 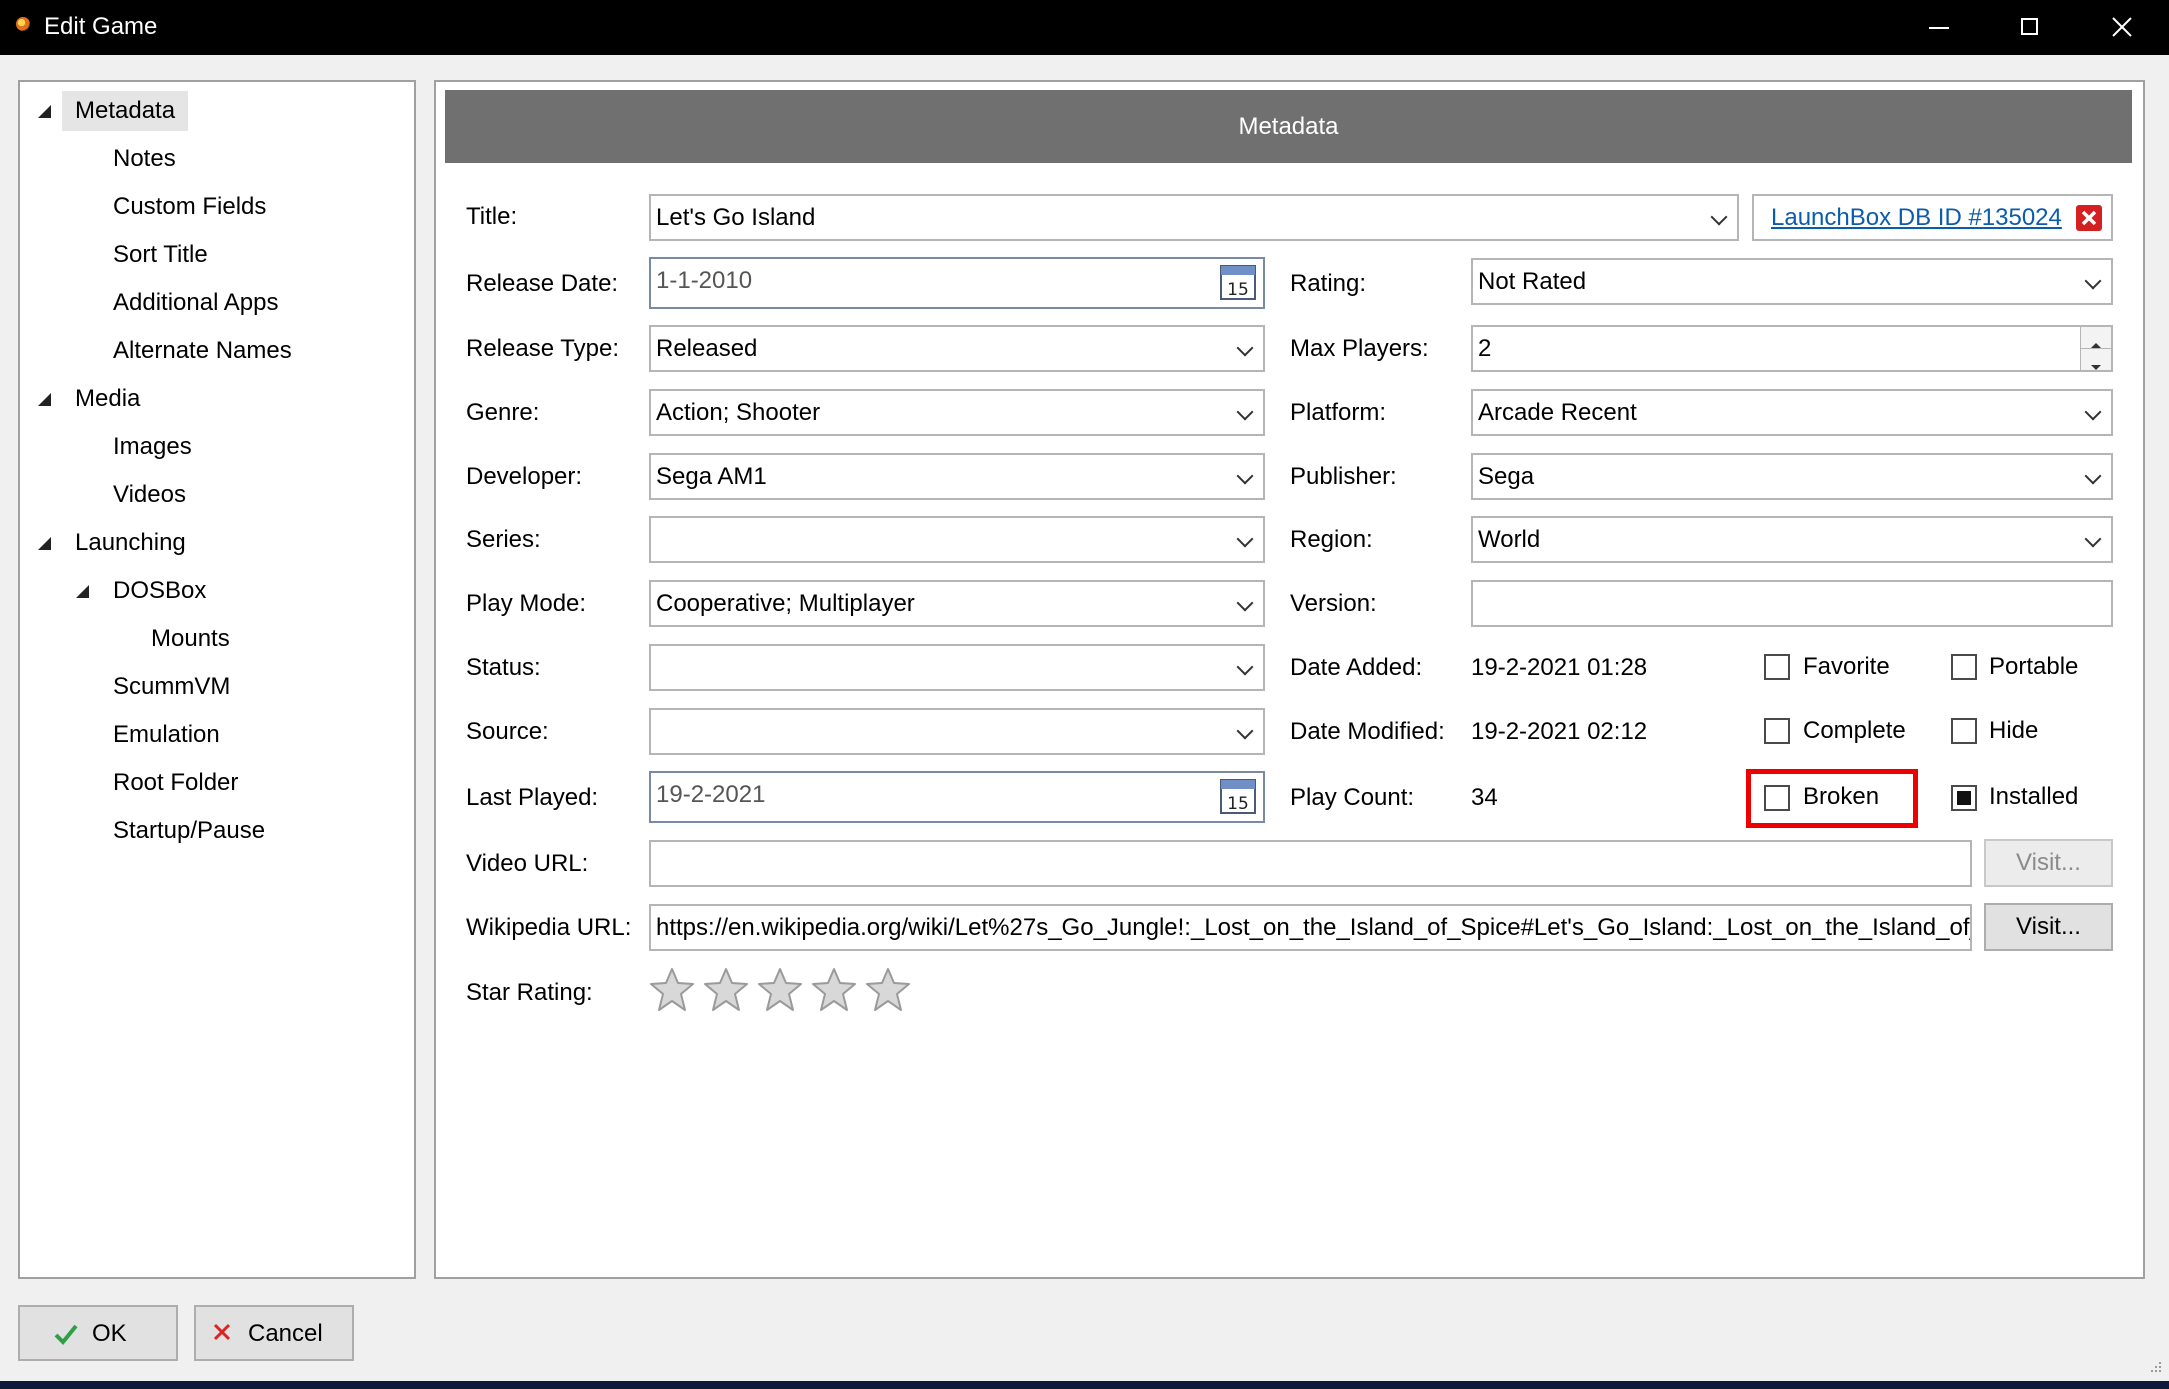 I want to click on tree-item-root-folder: Root Folder, so click(x=175, y=783).